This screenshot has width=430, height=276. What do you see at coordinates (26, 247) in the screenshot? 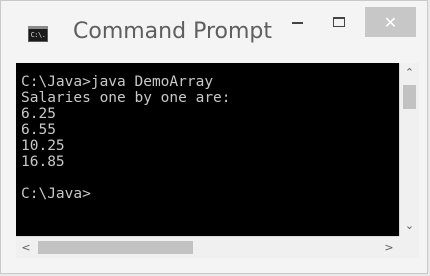
I see `scroll-left-icon: <` at bounding box center [26, 247].